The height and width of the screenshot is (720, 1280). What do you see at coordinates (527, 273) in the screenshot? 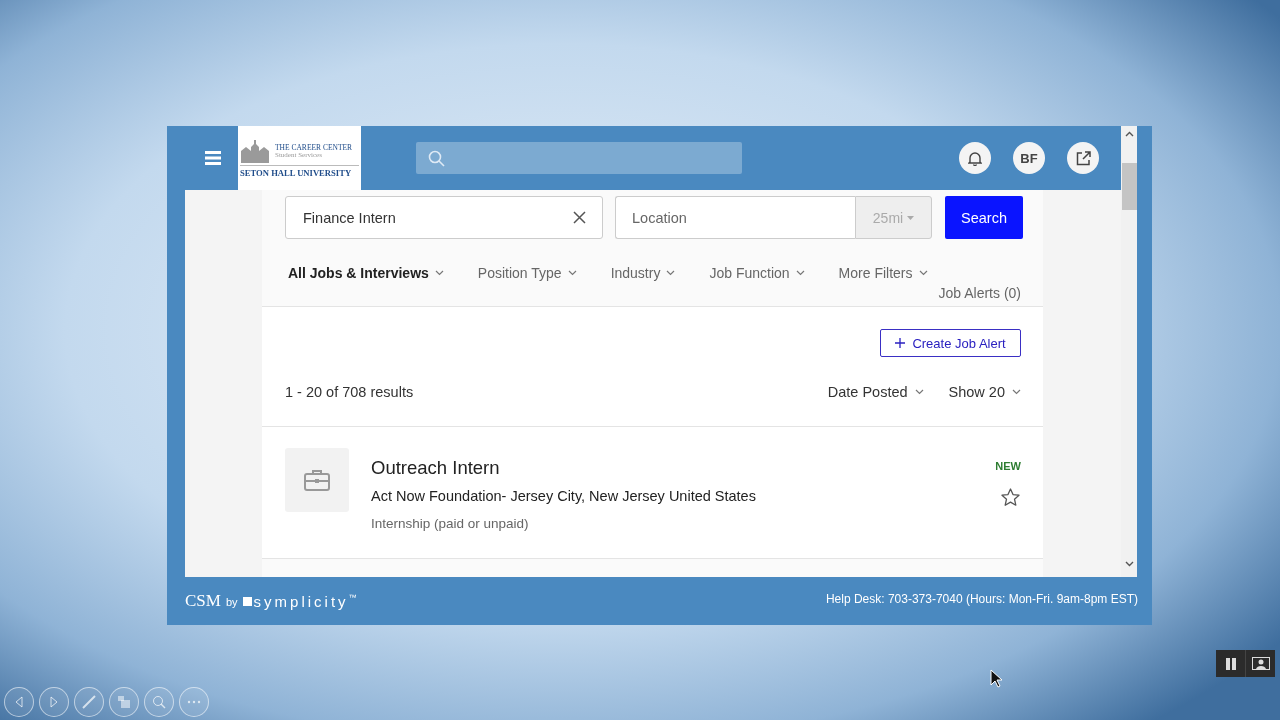
I see `filter-tab: Position Type` at bounding box center [527, 273].